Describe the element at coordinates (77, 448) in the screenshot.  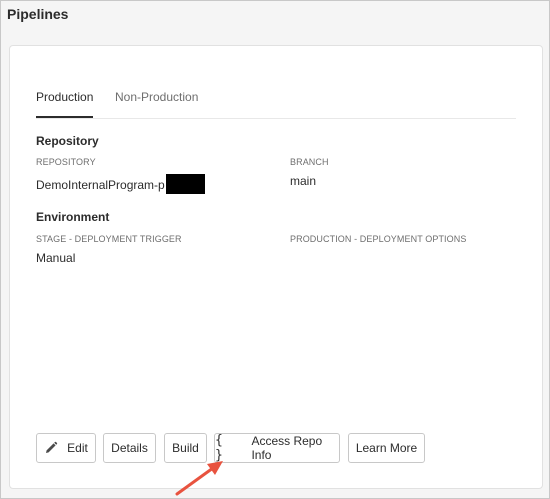
I see `edit-button-label: Edit` at that location.